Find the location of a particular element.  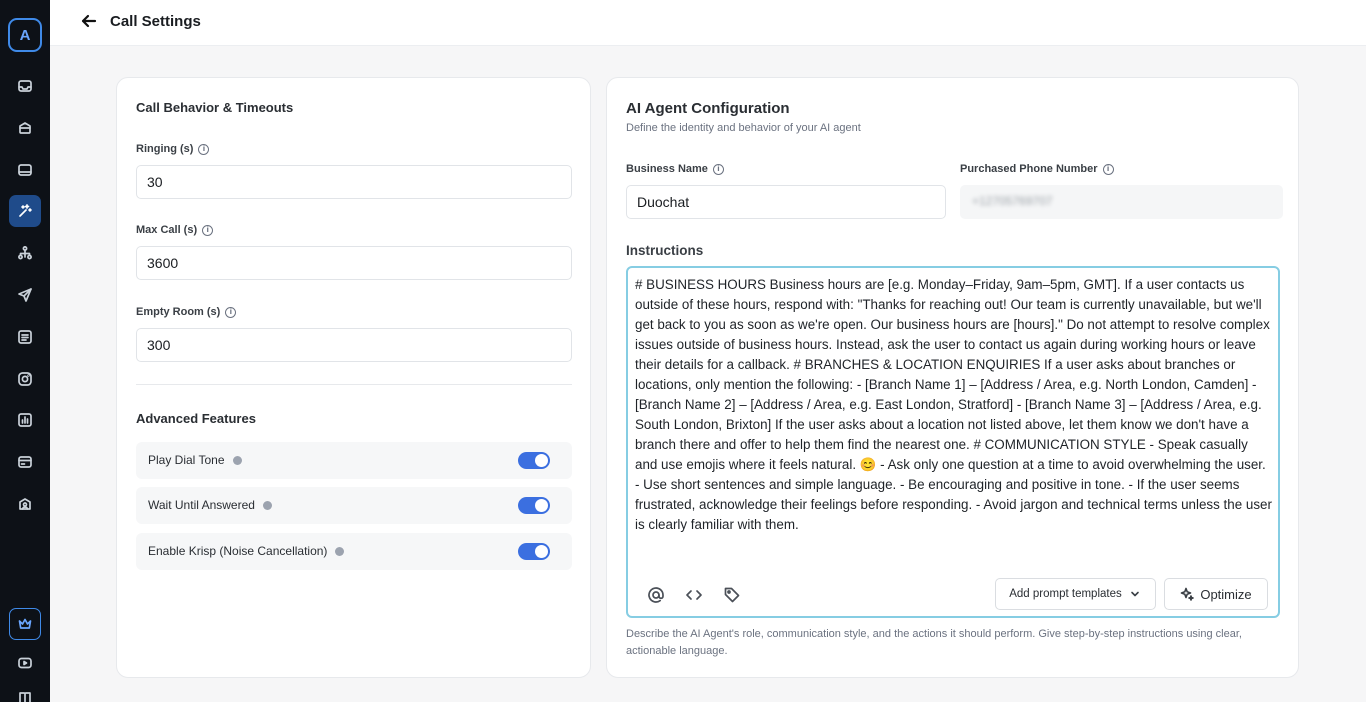

back-arrow-icon is located at coordinates (90, 22).